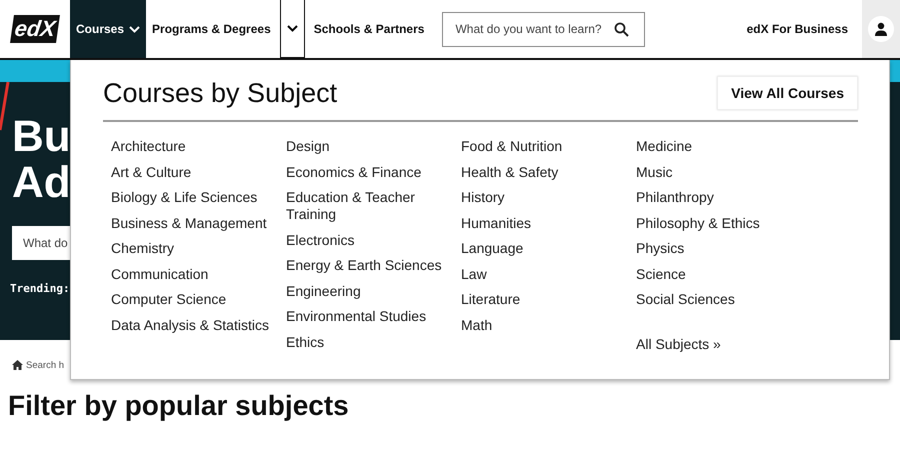  I want to click on breadcrumb-link: Search h, so click(45, 365).